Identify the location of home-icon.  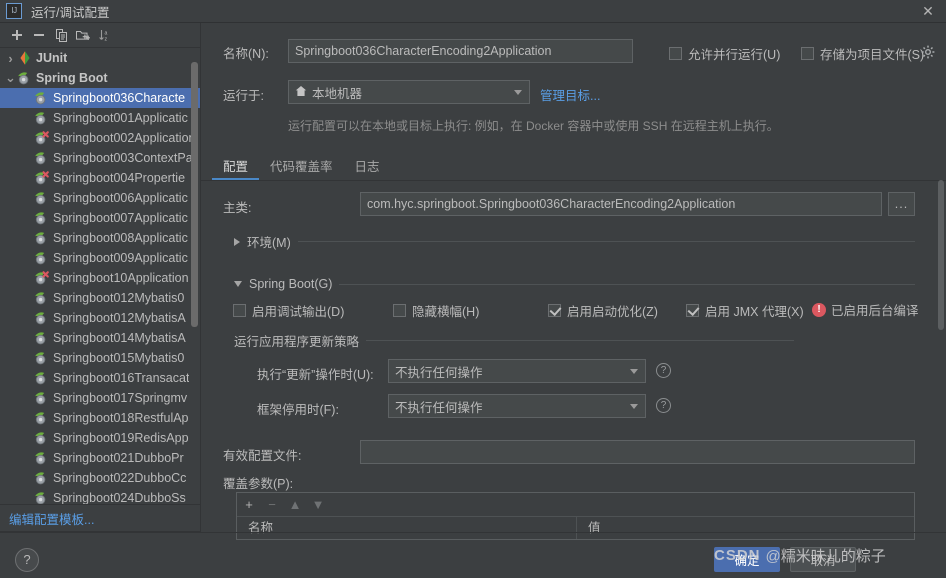
(301, 92).